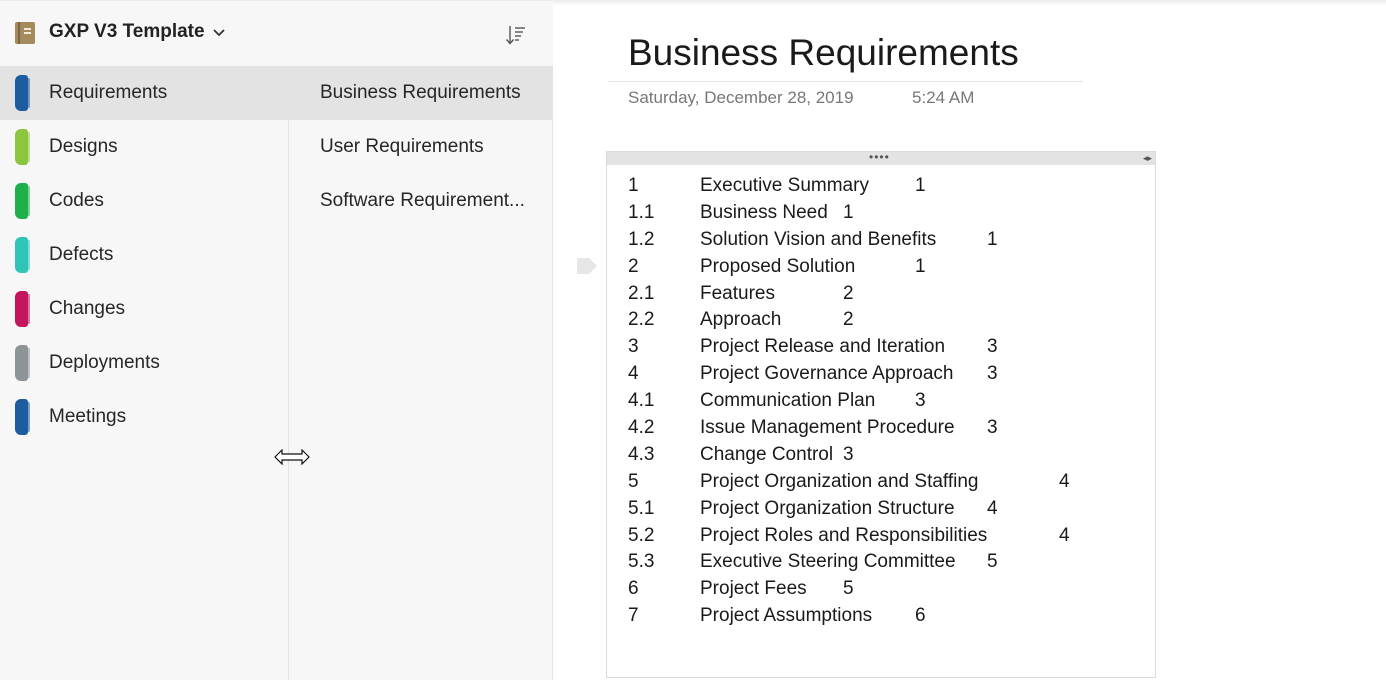  What do you see at coordinates (641, 320) in the screenshot?
I see `toc-number: 2.2` at bounding box center [641, 320].